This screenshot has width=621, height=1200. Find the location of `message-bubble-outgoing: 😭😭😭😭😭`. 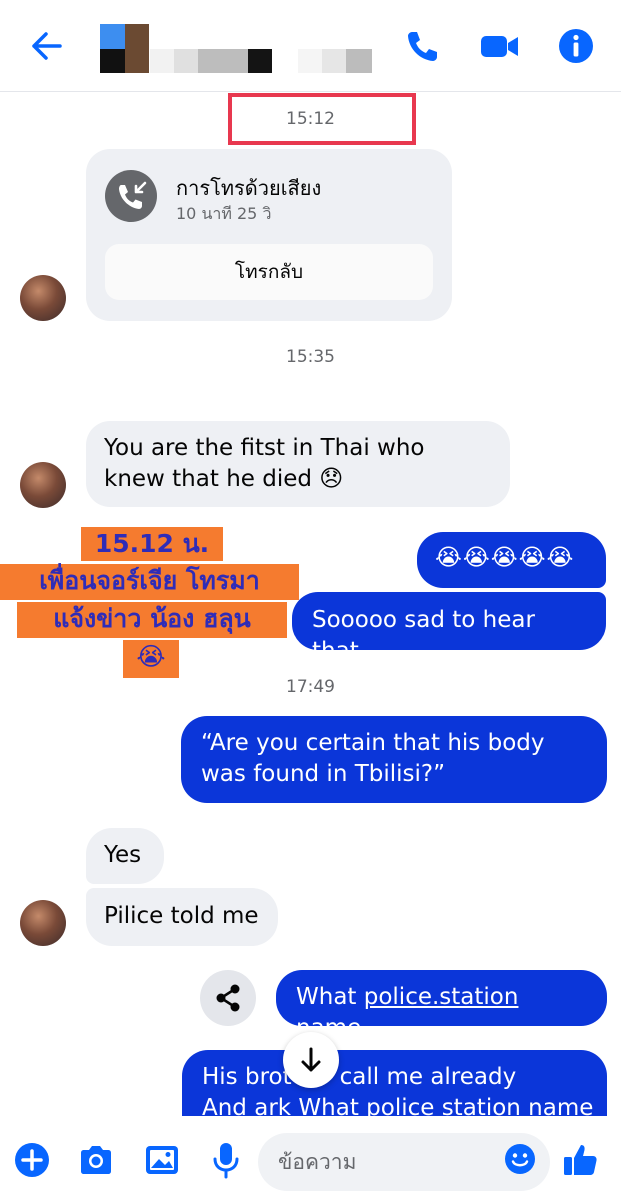

message-bubble-outgoing: 😭😭😭😭😭 is located at coordinates (511, 560).